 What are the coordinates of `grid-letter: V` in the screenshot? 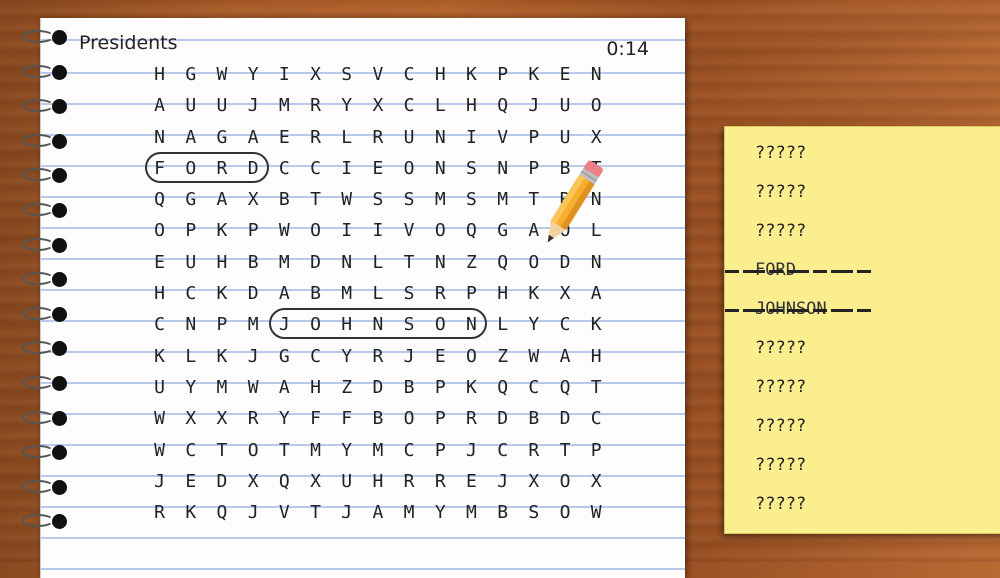 It's located at (409, 230).